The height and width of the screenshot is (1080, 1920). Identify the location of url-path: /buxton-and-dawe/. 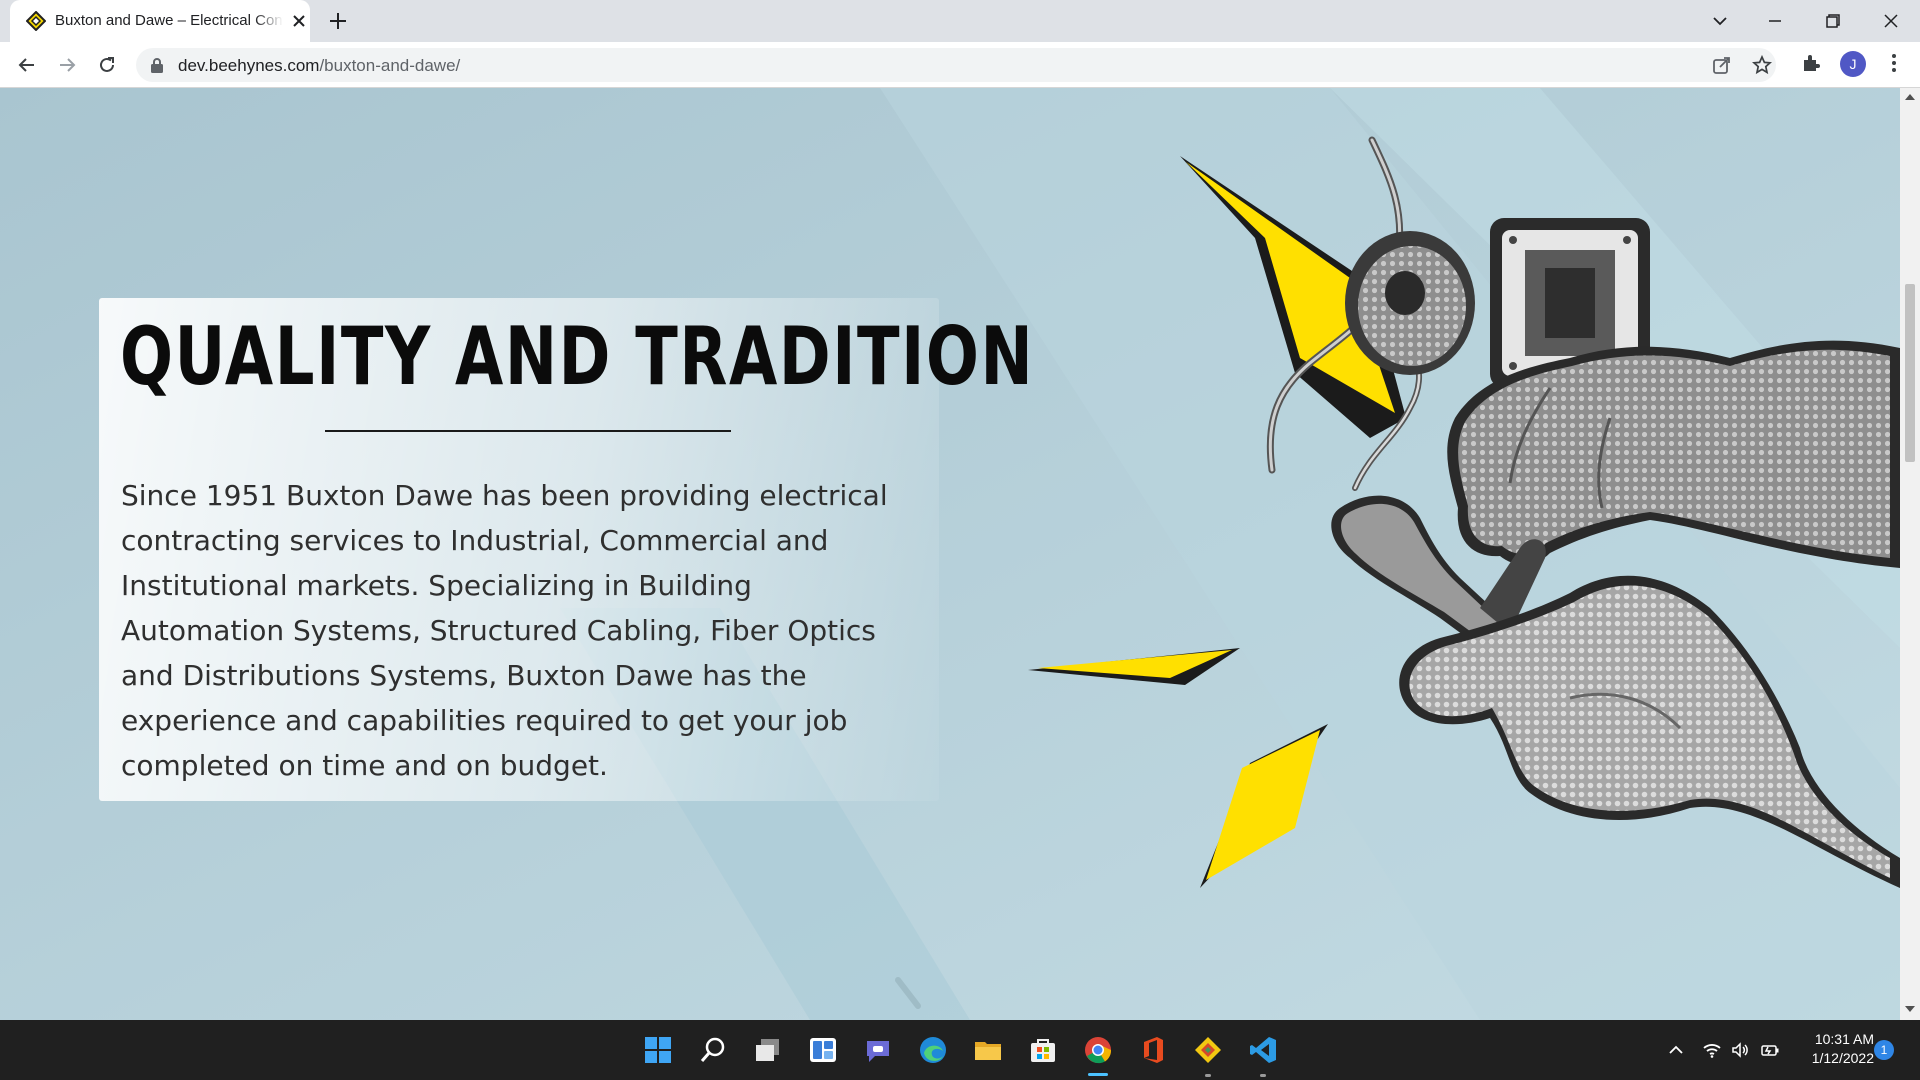
(390, 65).